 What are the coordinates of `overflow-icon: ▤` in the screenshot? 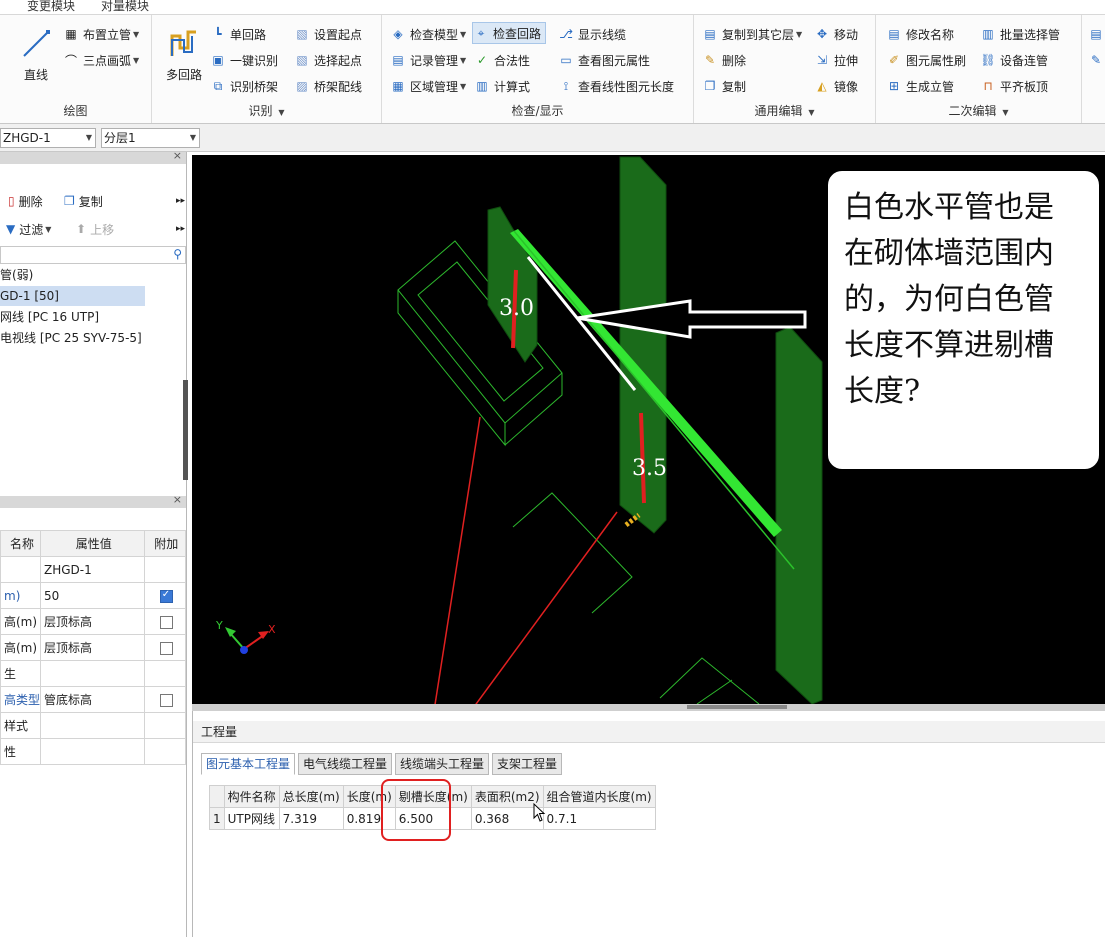 It's located at (1096, 34).